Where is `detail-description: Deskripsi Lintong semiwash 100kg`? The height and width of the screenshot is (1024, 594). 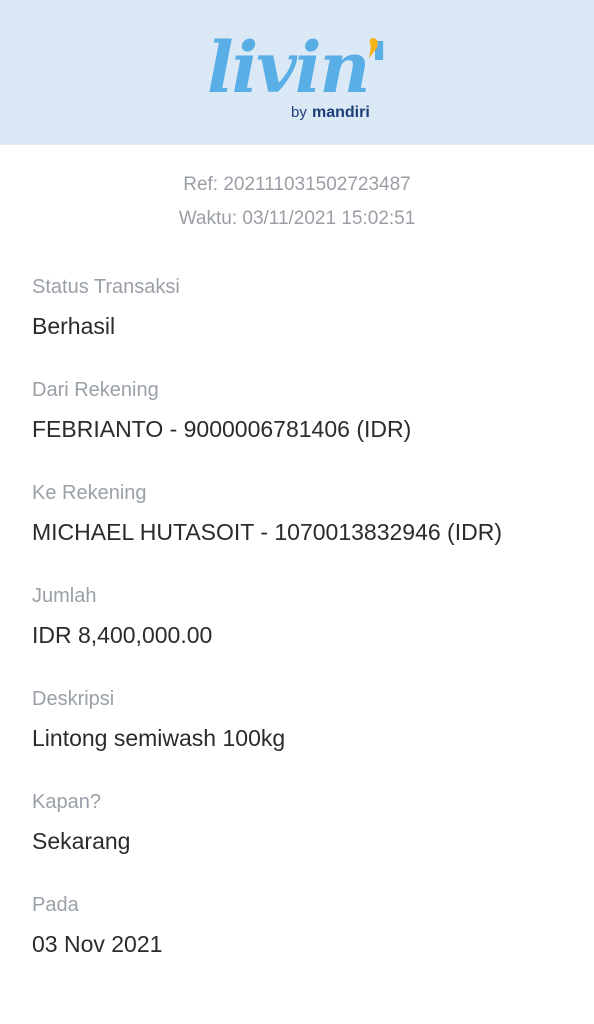
detail-description: Deskripsi Lintong semiwash 100kg is located at coordinates (302, 731).